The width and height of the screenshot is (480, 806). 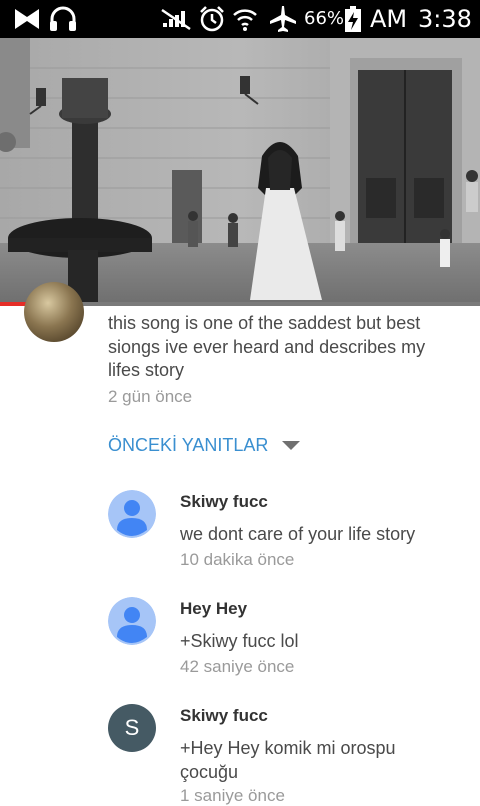 What do you see at coordinates (212, 19) in the screenshot?
I see `alarm-icon` at bounding box center [212, 19].